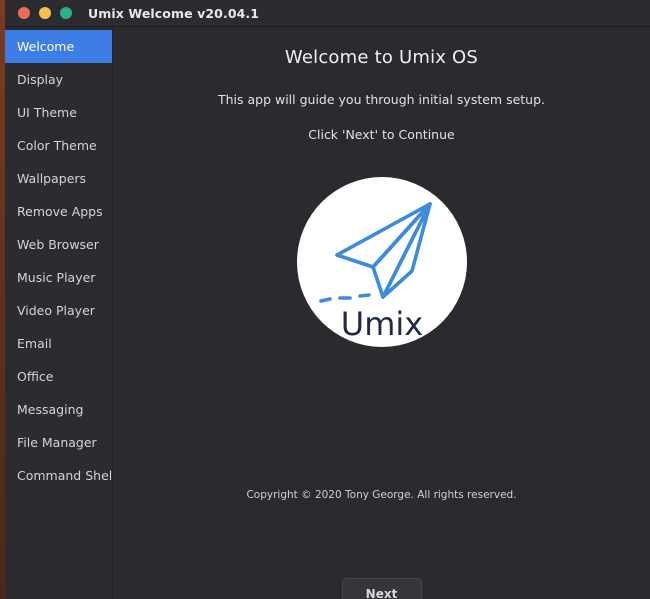 The height and width of the screenshot is (599, 650). I want to click on close-button, so click(24, 13).